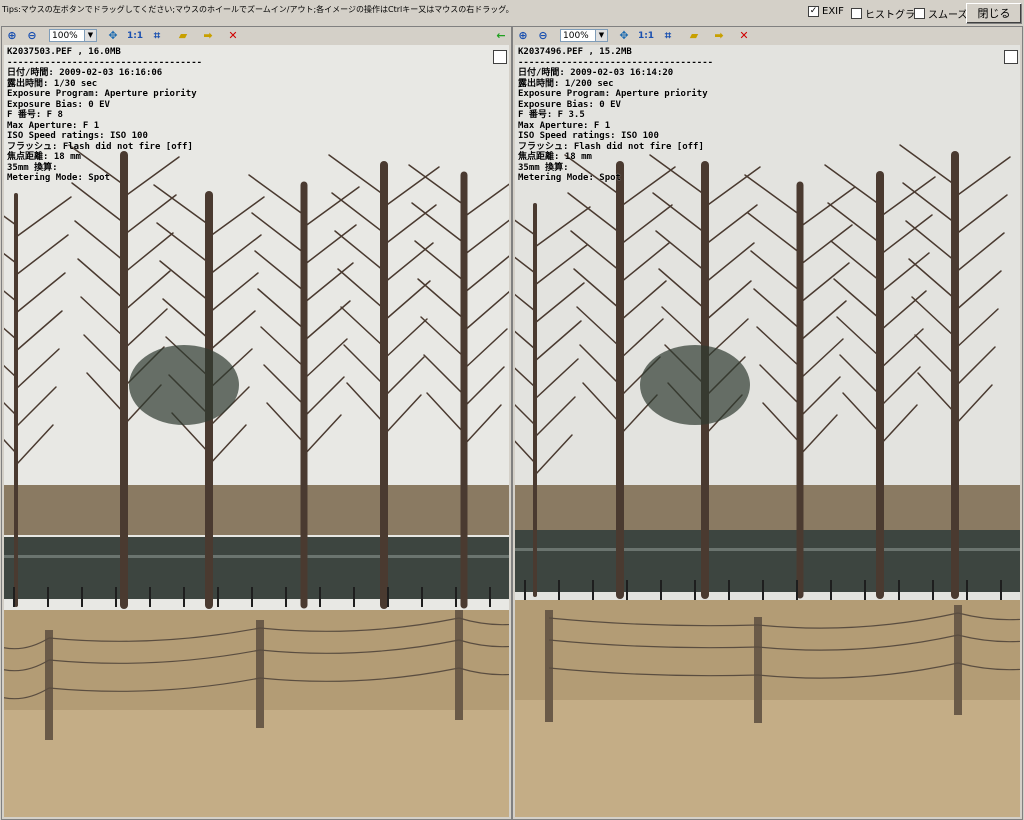  I want to click on right-toolbar: ⊕ ⊖ 100% ▼ ✥ 1:1 ⌗ ▰ ➡ ✕, so click(767, 36).